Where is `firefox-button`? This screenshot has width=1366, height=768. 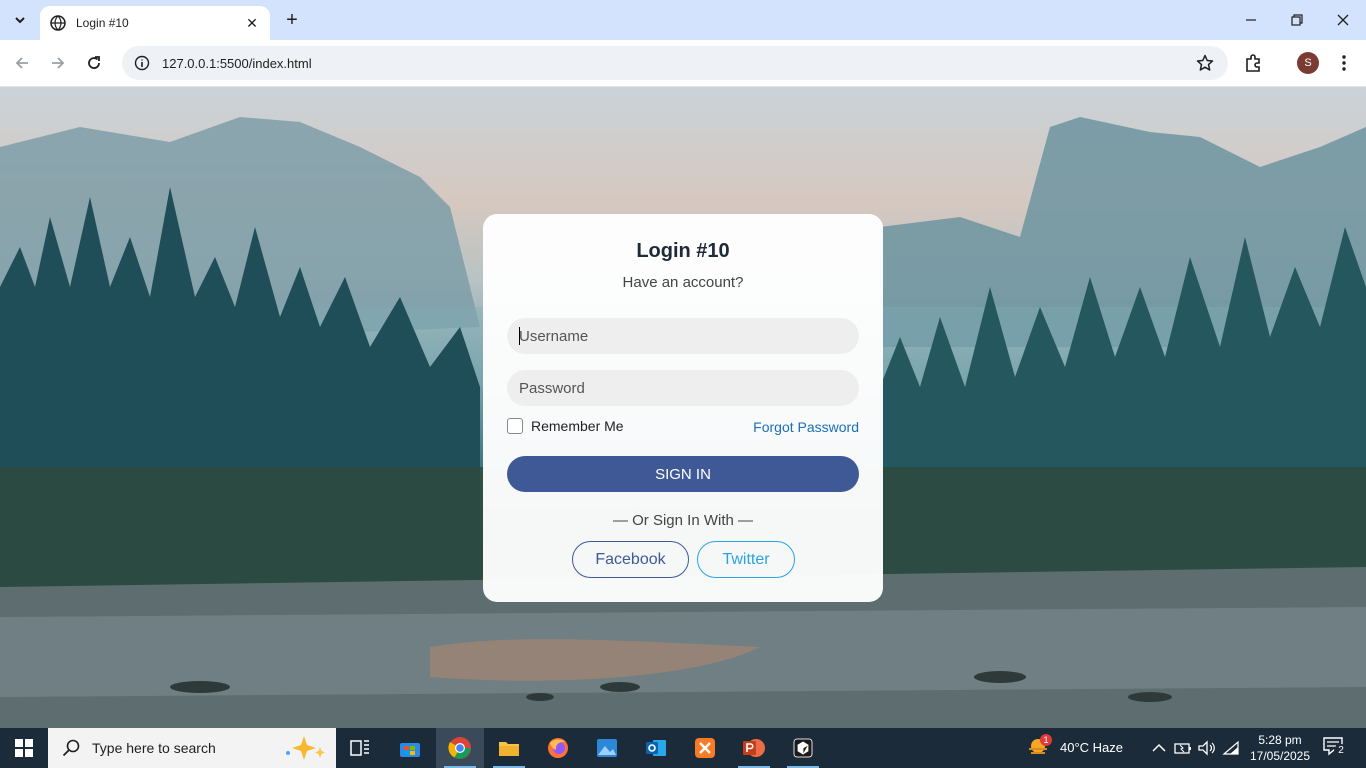
firefox-button is located at coordinates (558, 748).